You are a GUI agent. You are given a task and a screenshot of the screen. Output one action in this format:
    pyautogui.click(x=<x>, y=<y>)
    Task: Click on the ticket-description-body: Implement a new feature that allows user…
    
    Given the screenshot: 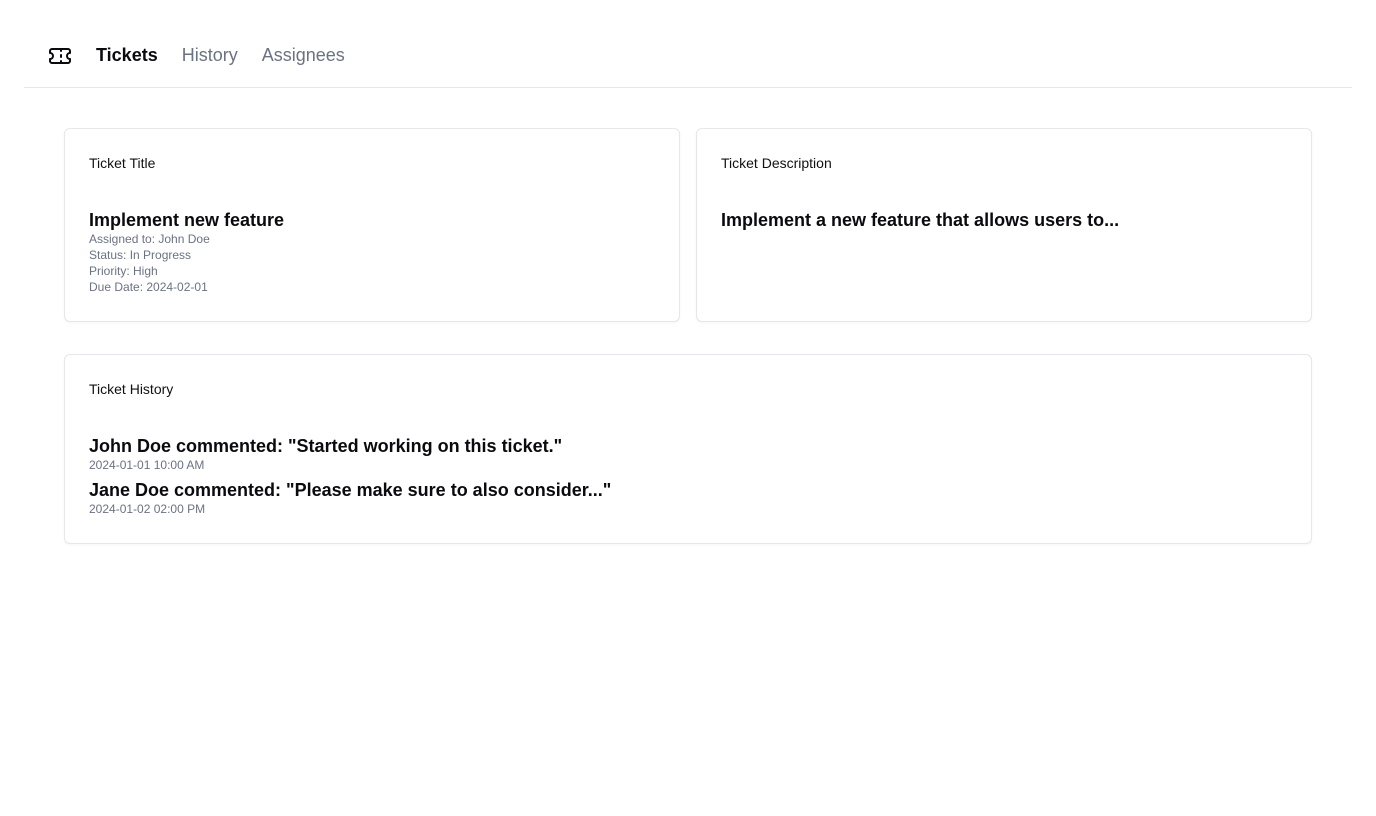 What is the action you would take?
    pyautogui.click(x=1004, y=220)
    